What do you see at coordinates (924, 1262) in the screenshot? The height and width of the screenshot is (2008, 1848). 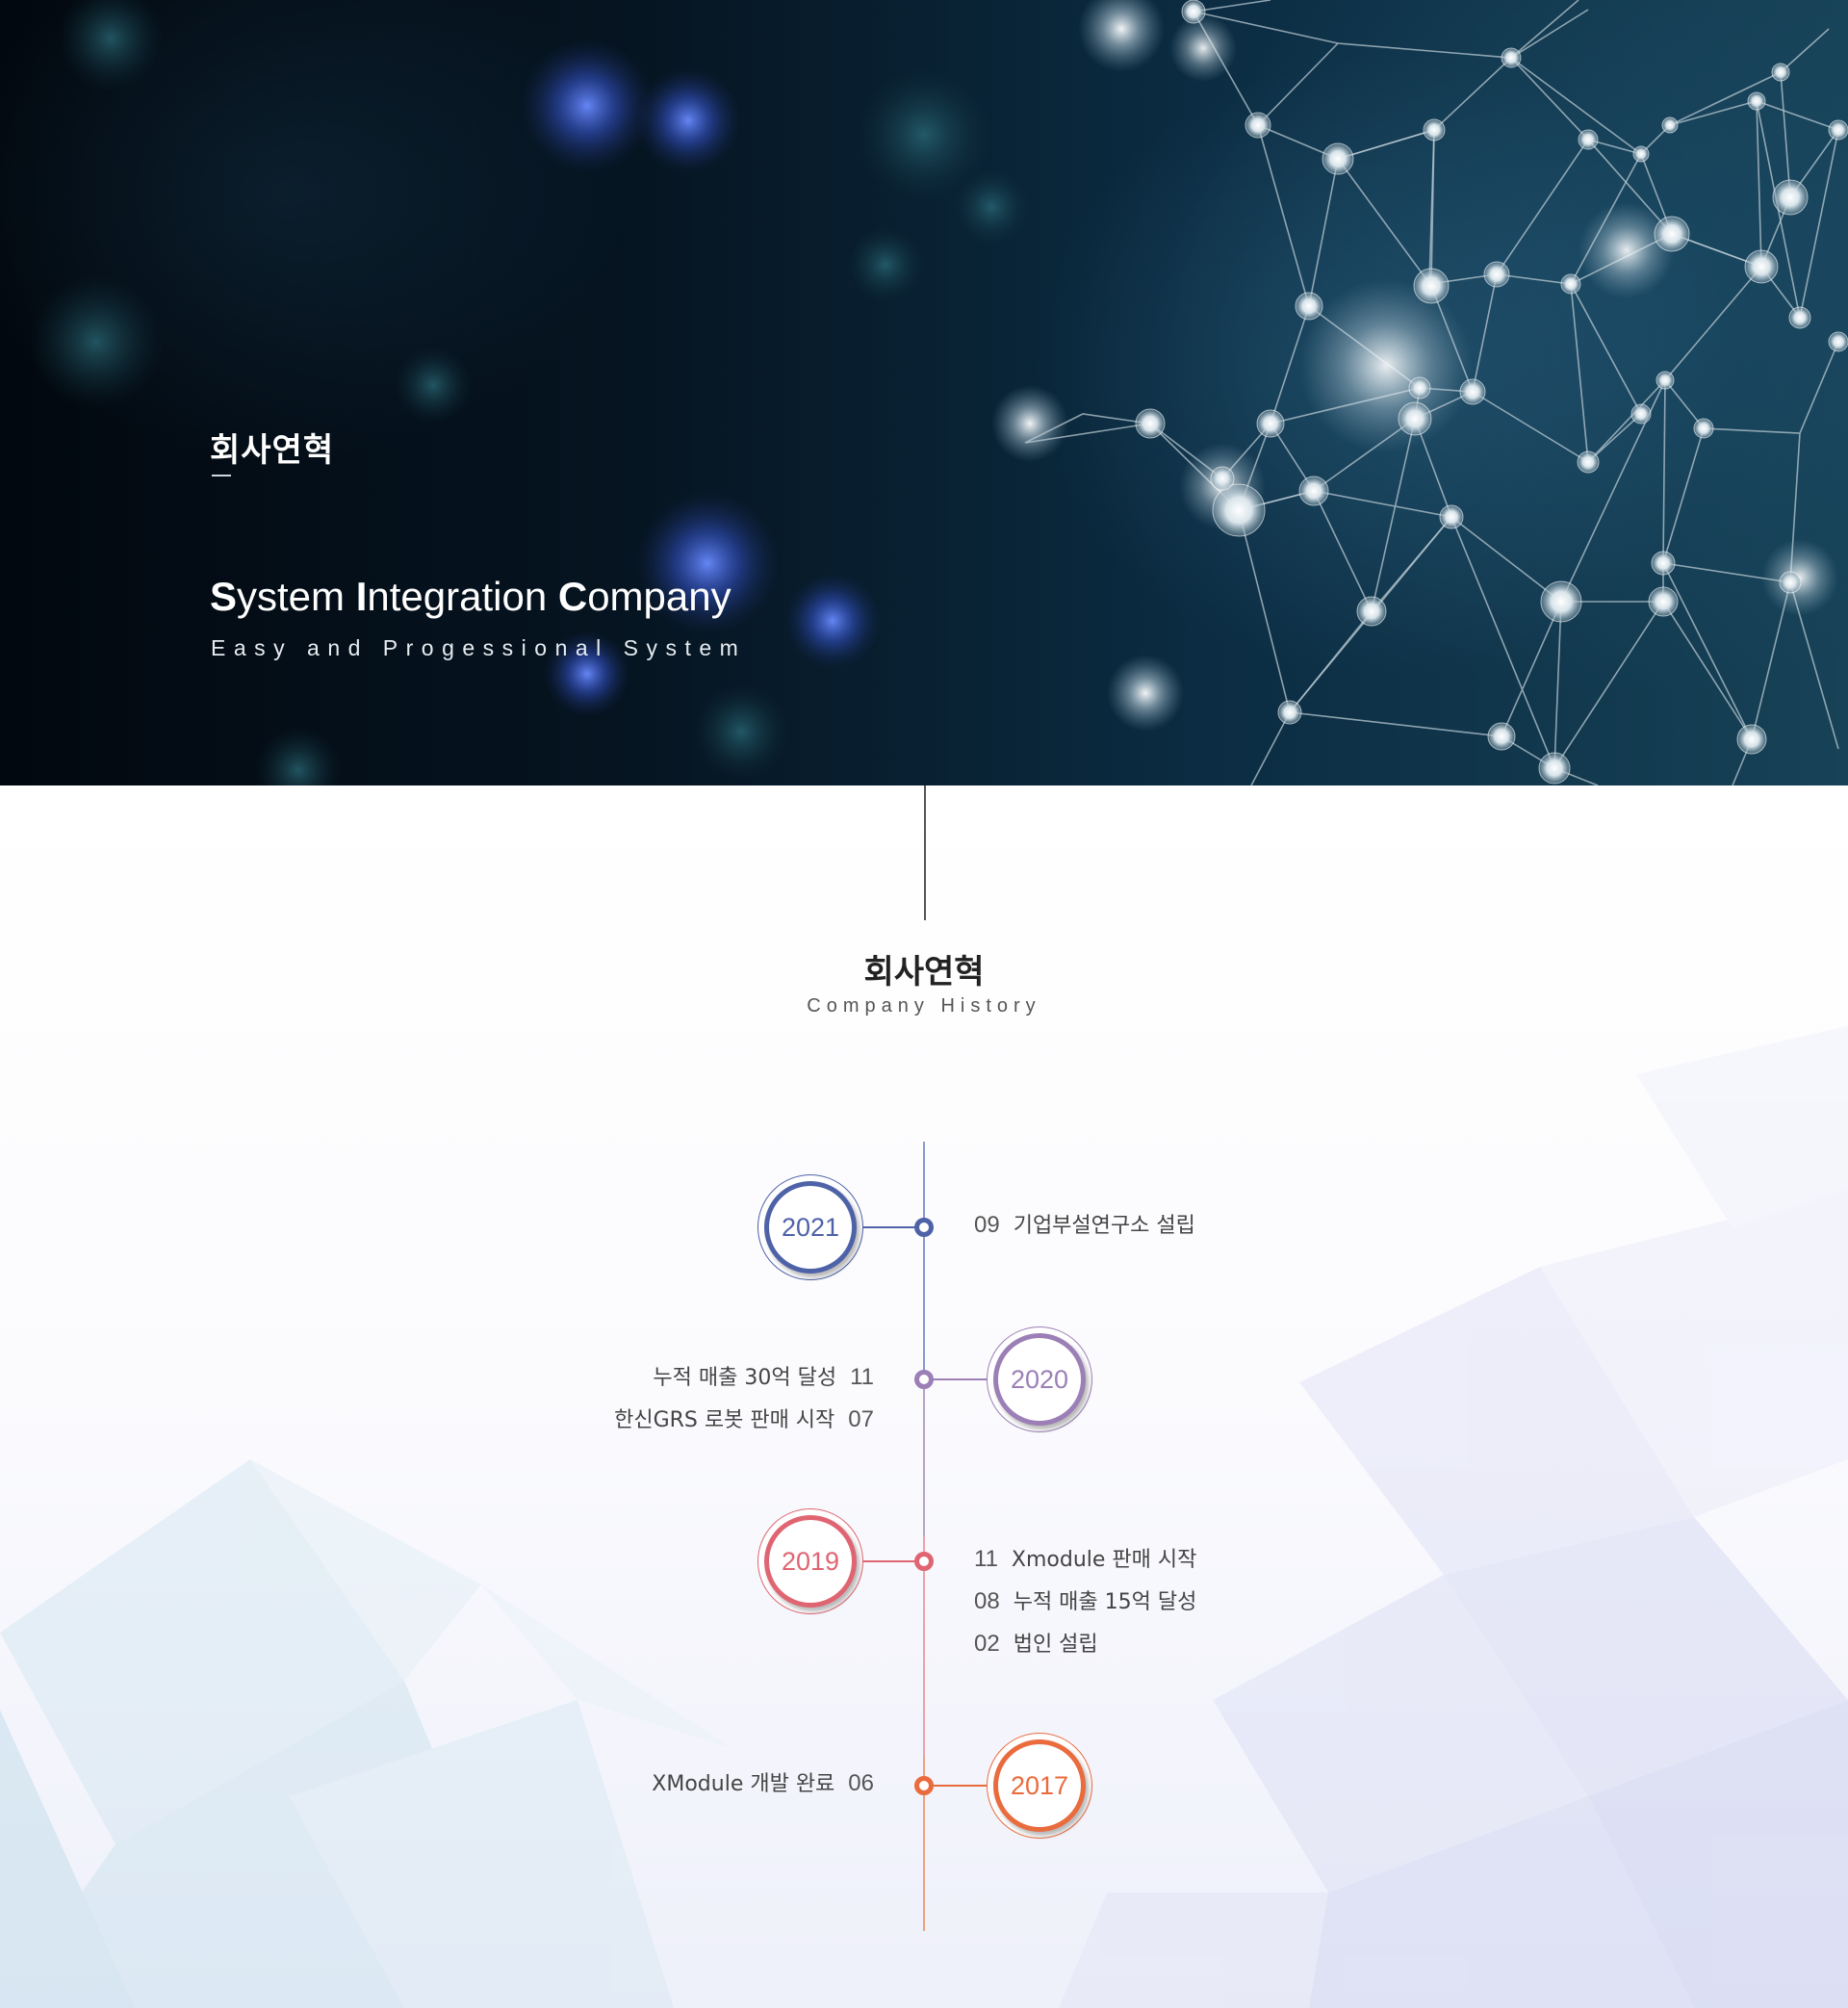 I see `timeline-line-2021` at bounding box center [924, 1262].